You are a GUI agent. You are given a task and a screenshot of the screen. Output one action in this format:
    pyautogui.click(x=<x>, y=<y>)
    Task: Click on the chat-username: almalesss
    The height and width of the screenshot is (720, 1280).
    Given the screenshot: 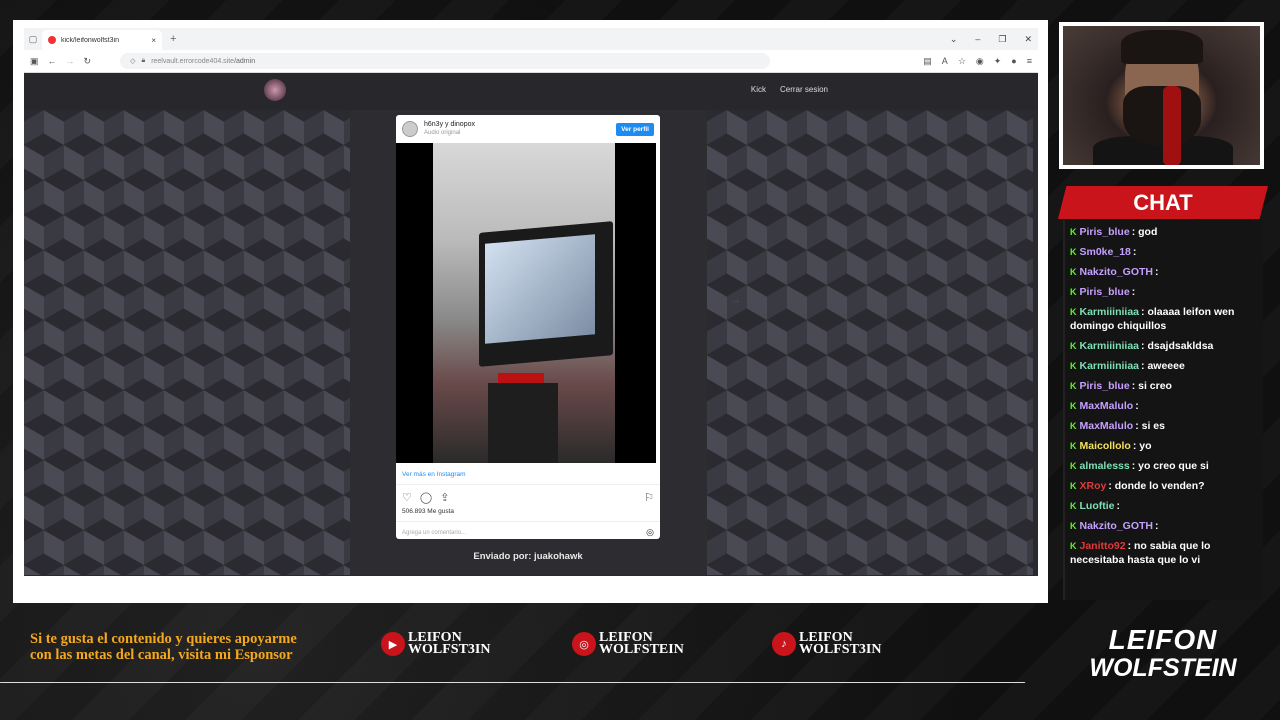 What is the action you would take?
    pyautogui.click(x=1105, y=466)
    